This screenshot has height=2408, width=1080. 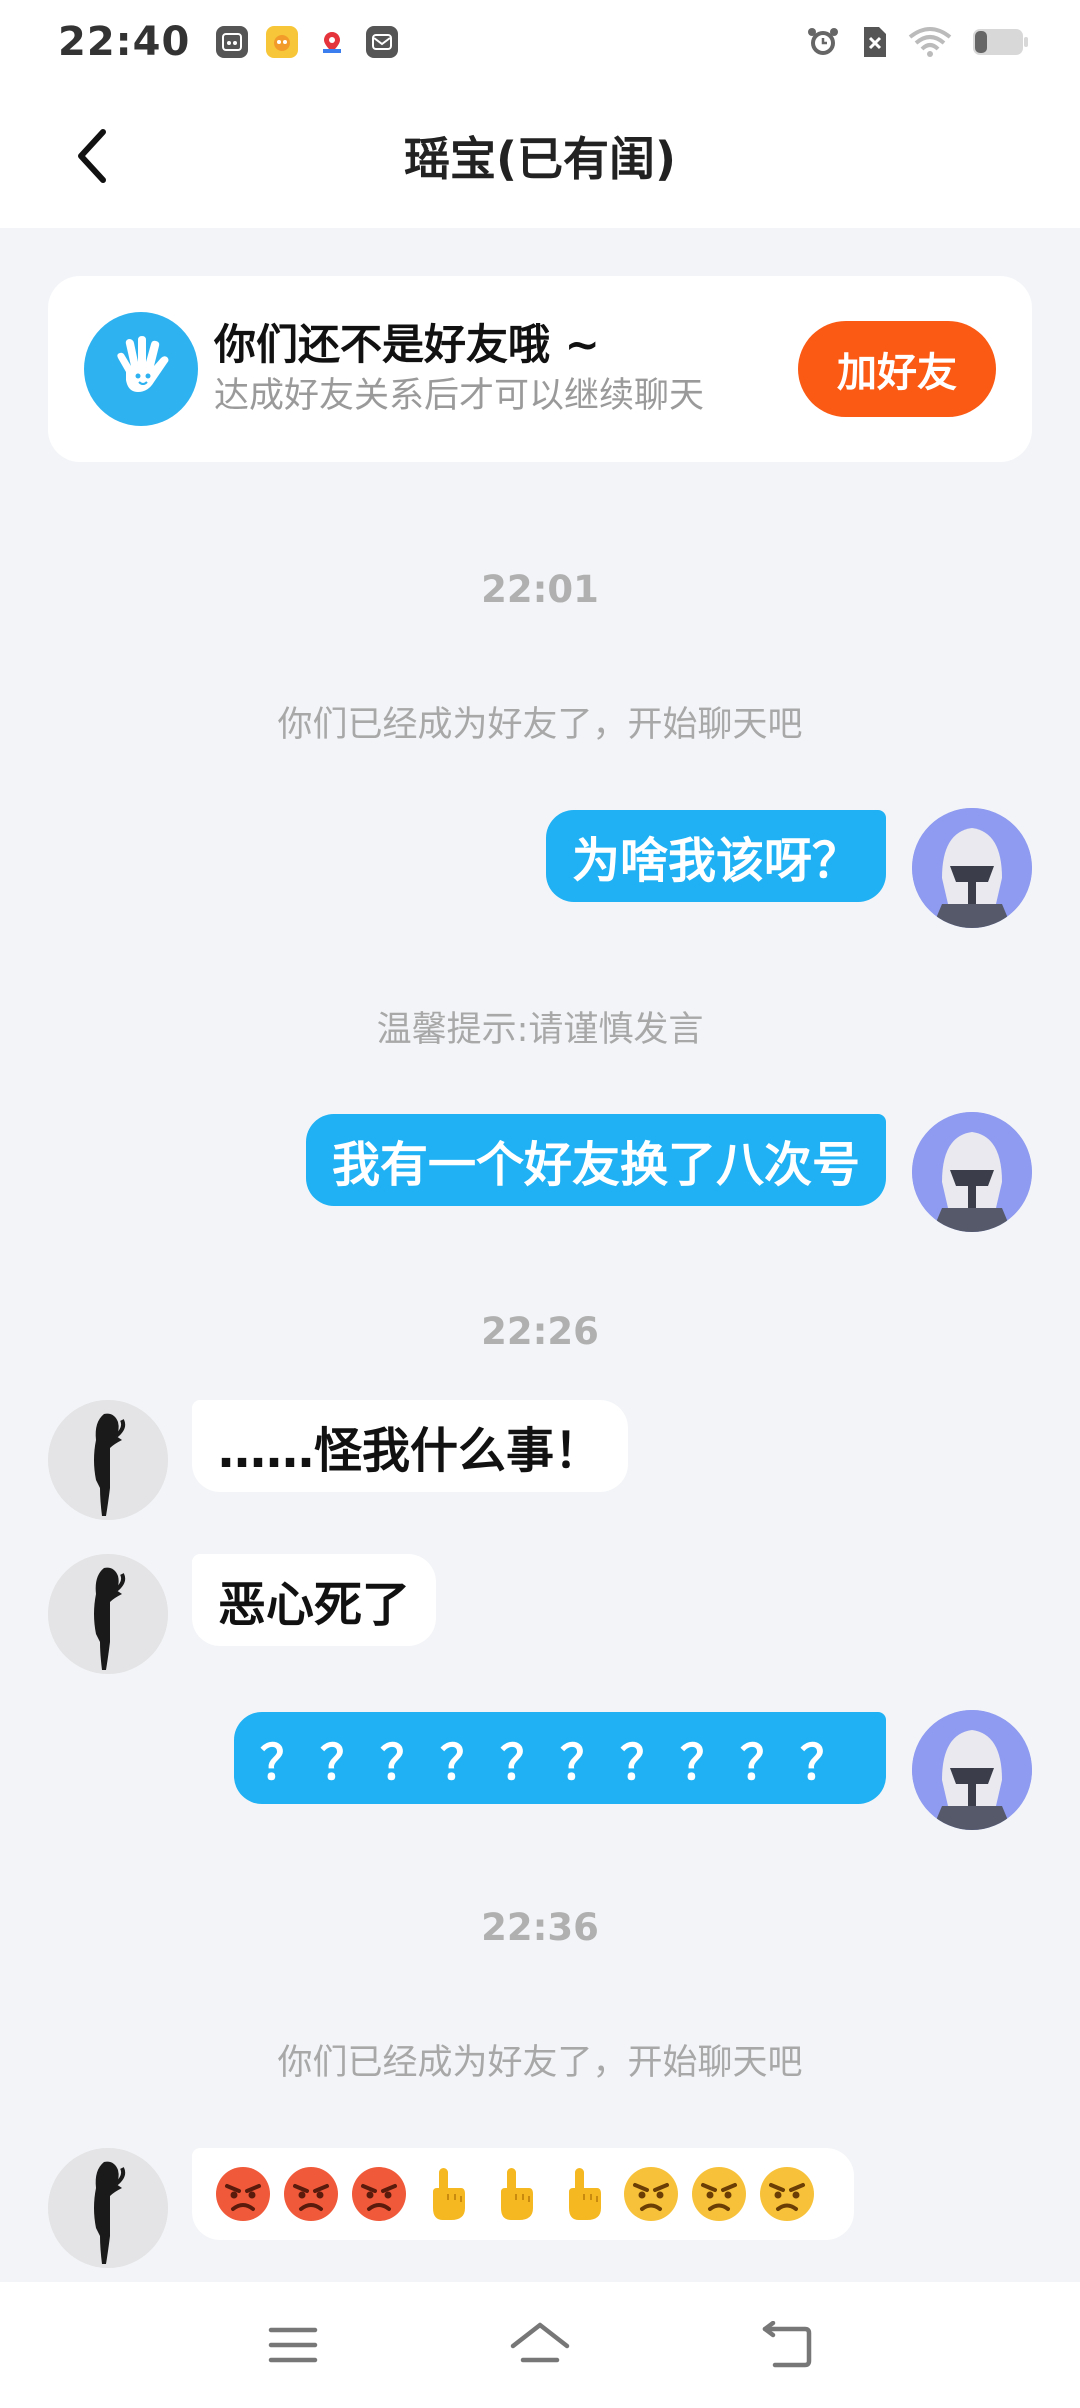 I want to click on status-time: 22:40, so click(x=124, y=42).